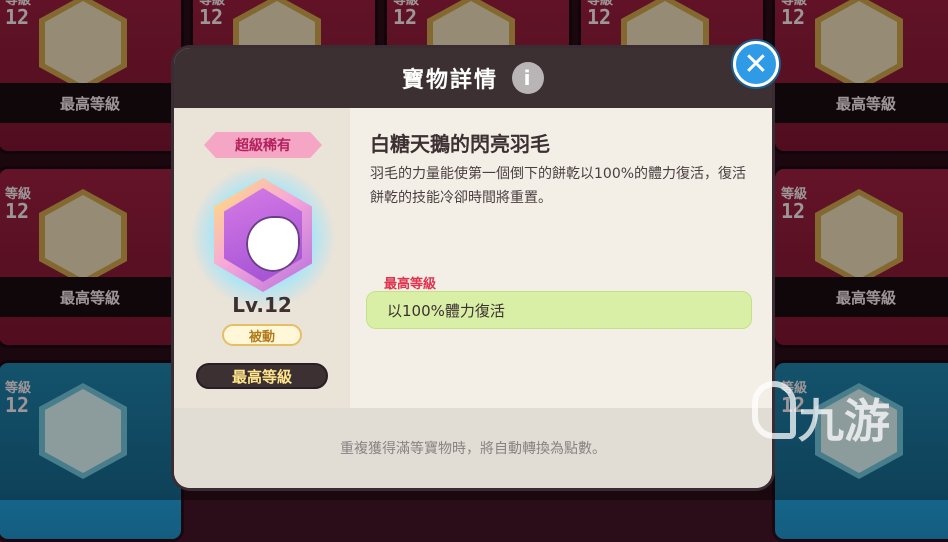 This screenshot has height=542, width=948. What do you see at coordinates (774, 410) in the screenshot?
I see `watermark-mark-icon` at bounding box center [774, 410].